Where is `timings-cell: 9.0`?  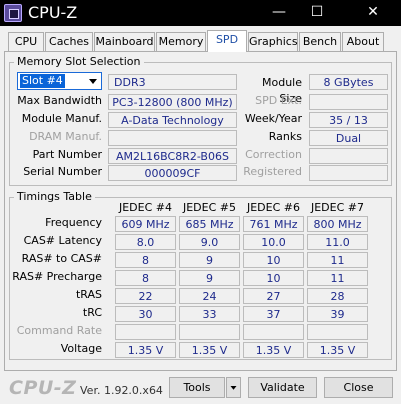 timings-cell: 9.0 is located at coordinates (209, 242).